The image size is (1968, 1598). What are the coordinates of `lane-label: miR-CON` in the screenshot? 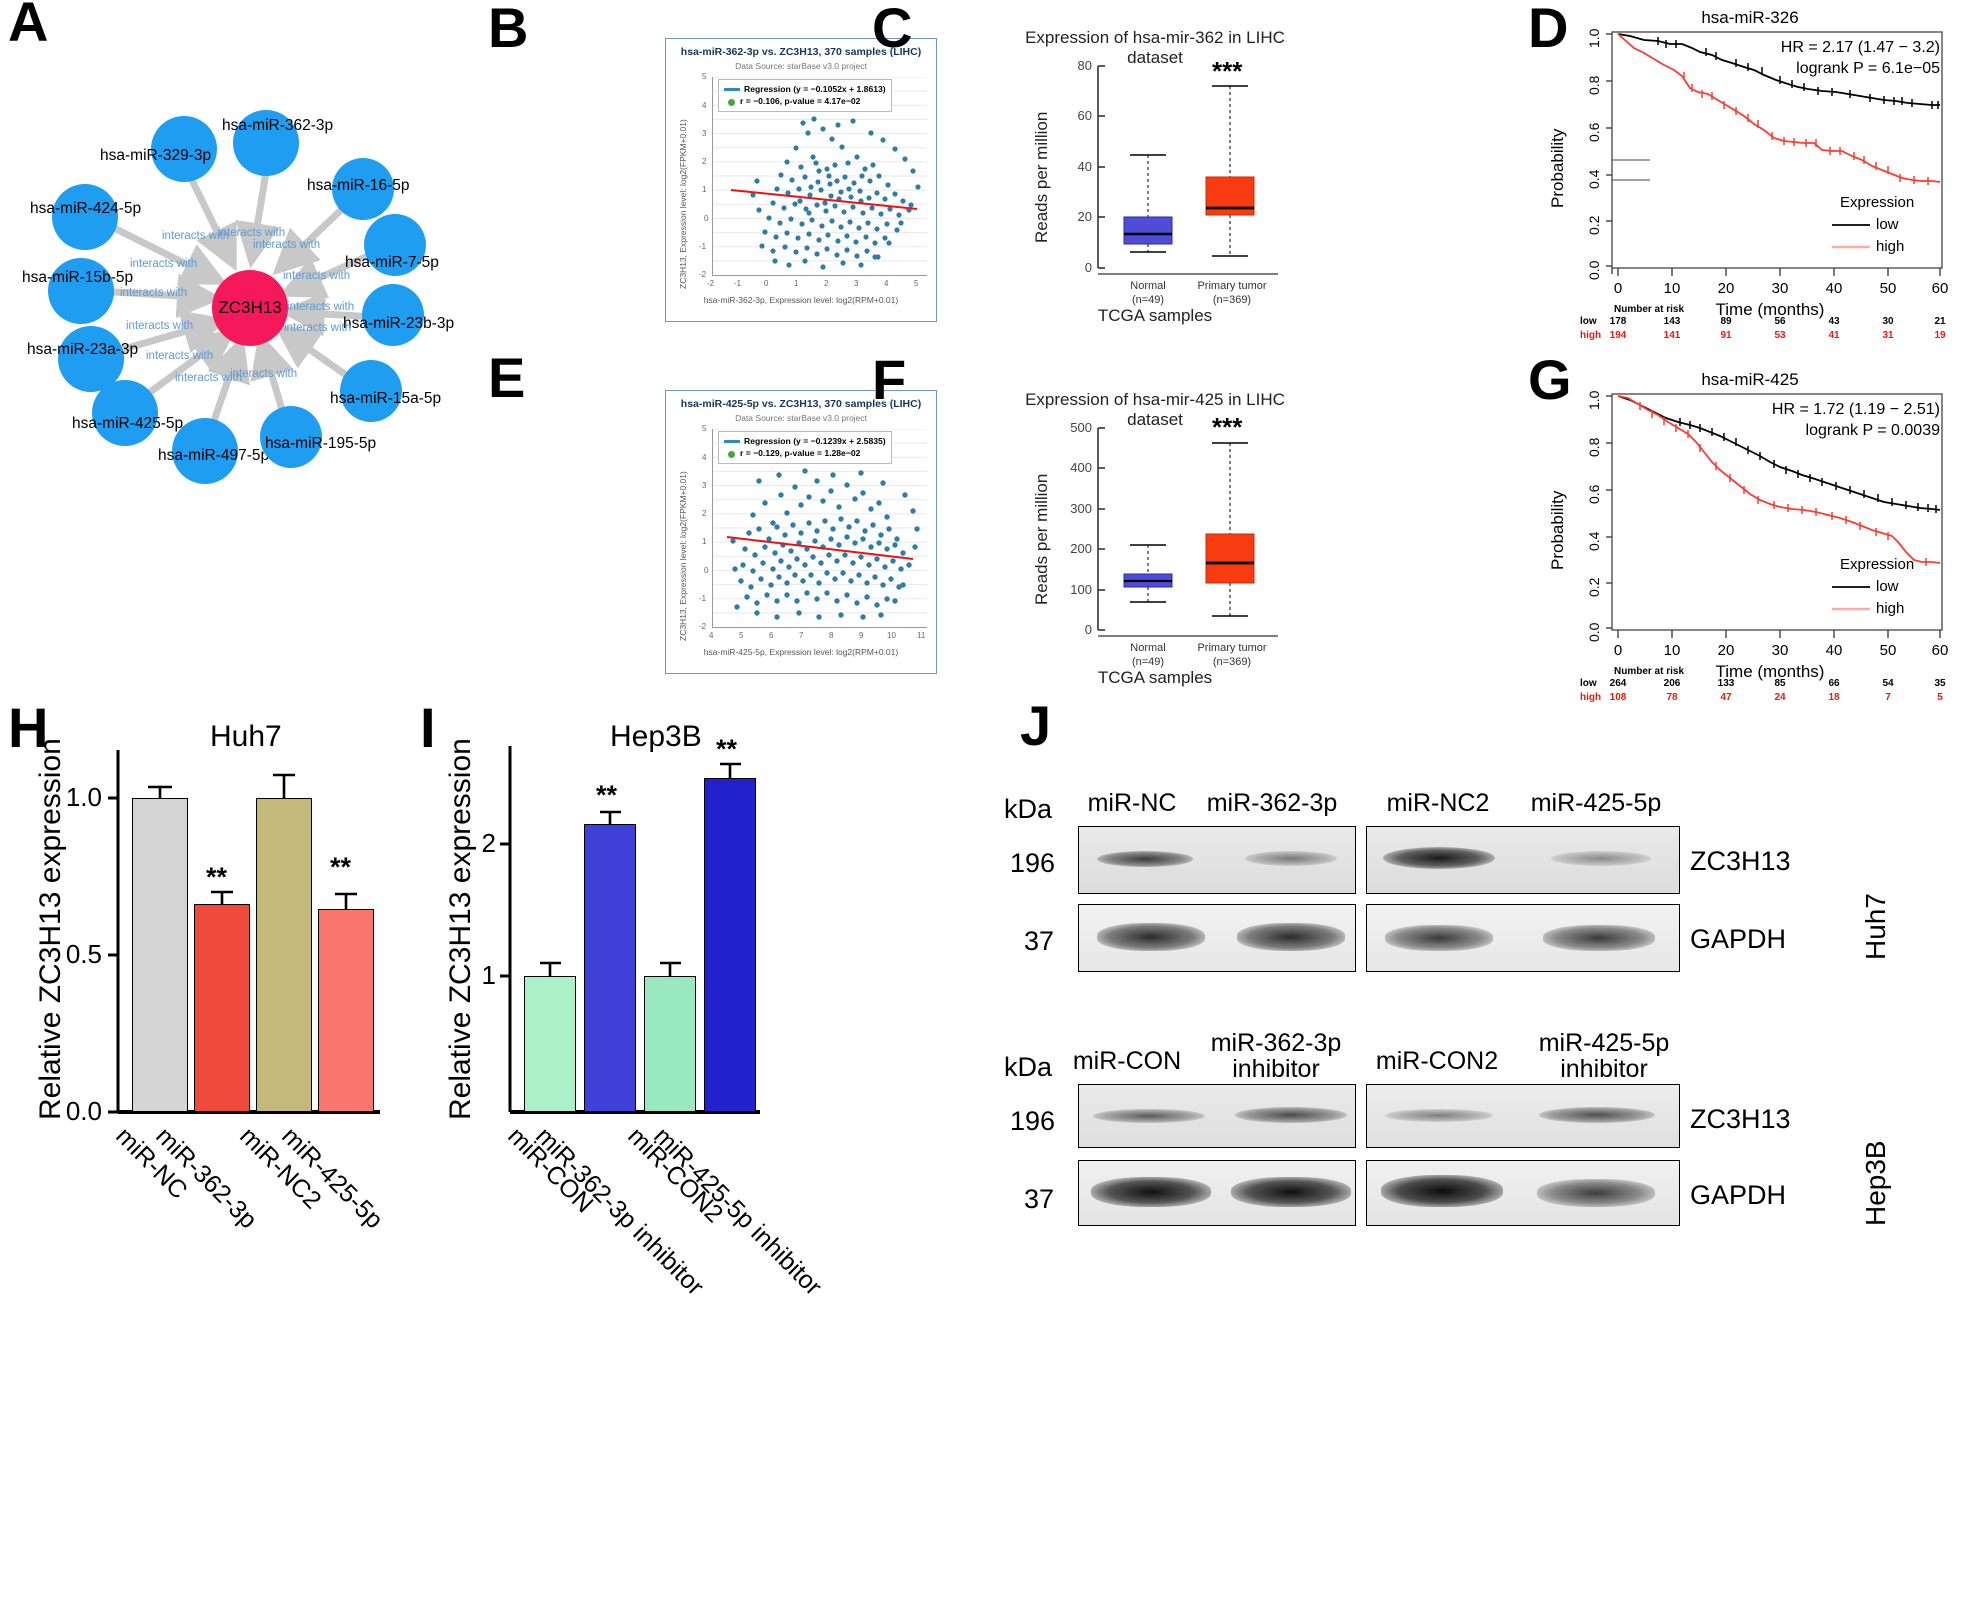 It's located at (1127, 1061).